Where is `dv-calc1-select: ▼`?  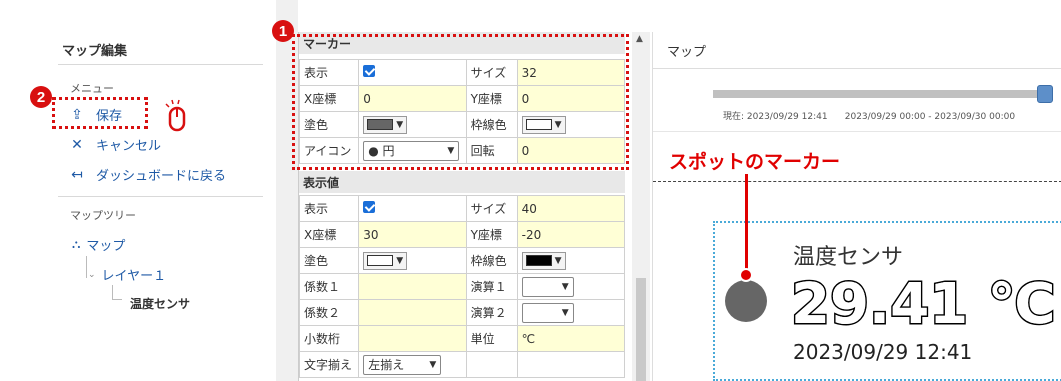
dv-calc1-select: ▼ is located at coordinates (547, 287).